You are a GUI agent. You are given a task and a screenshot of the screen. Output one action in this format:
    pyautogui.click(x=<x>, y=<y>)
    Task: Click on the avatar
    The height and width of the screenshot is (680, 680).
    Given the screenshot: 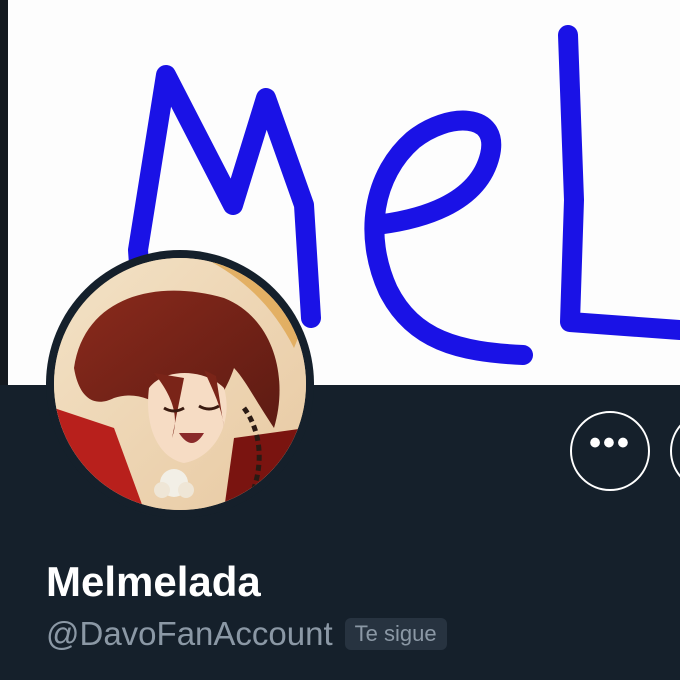 What is the action you would take?
    pyautogui.click(x=180, y=384)
    